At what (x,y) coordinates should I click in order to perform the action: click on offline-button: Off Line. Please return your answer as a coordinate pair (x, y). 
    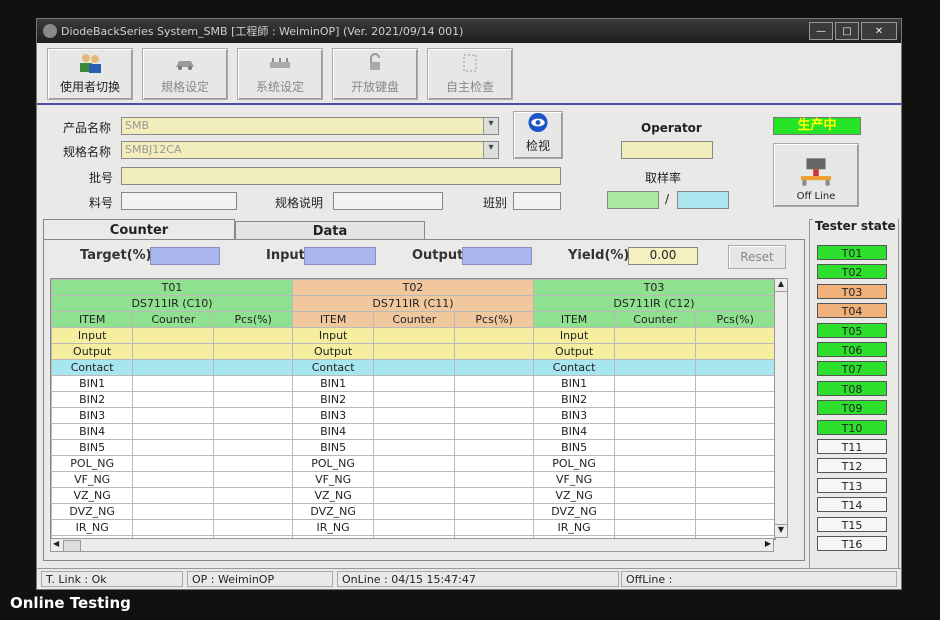
    Looking at the image, I should click on (816, 175).